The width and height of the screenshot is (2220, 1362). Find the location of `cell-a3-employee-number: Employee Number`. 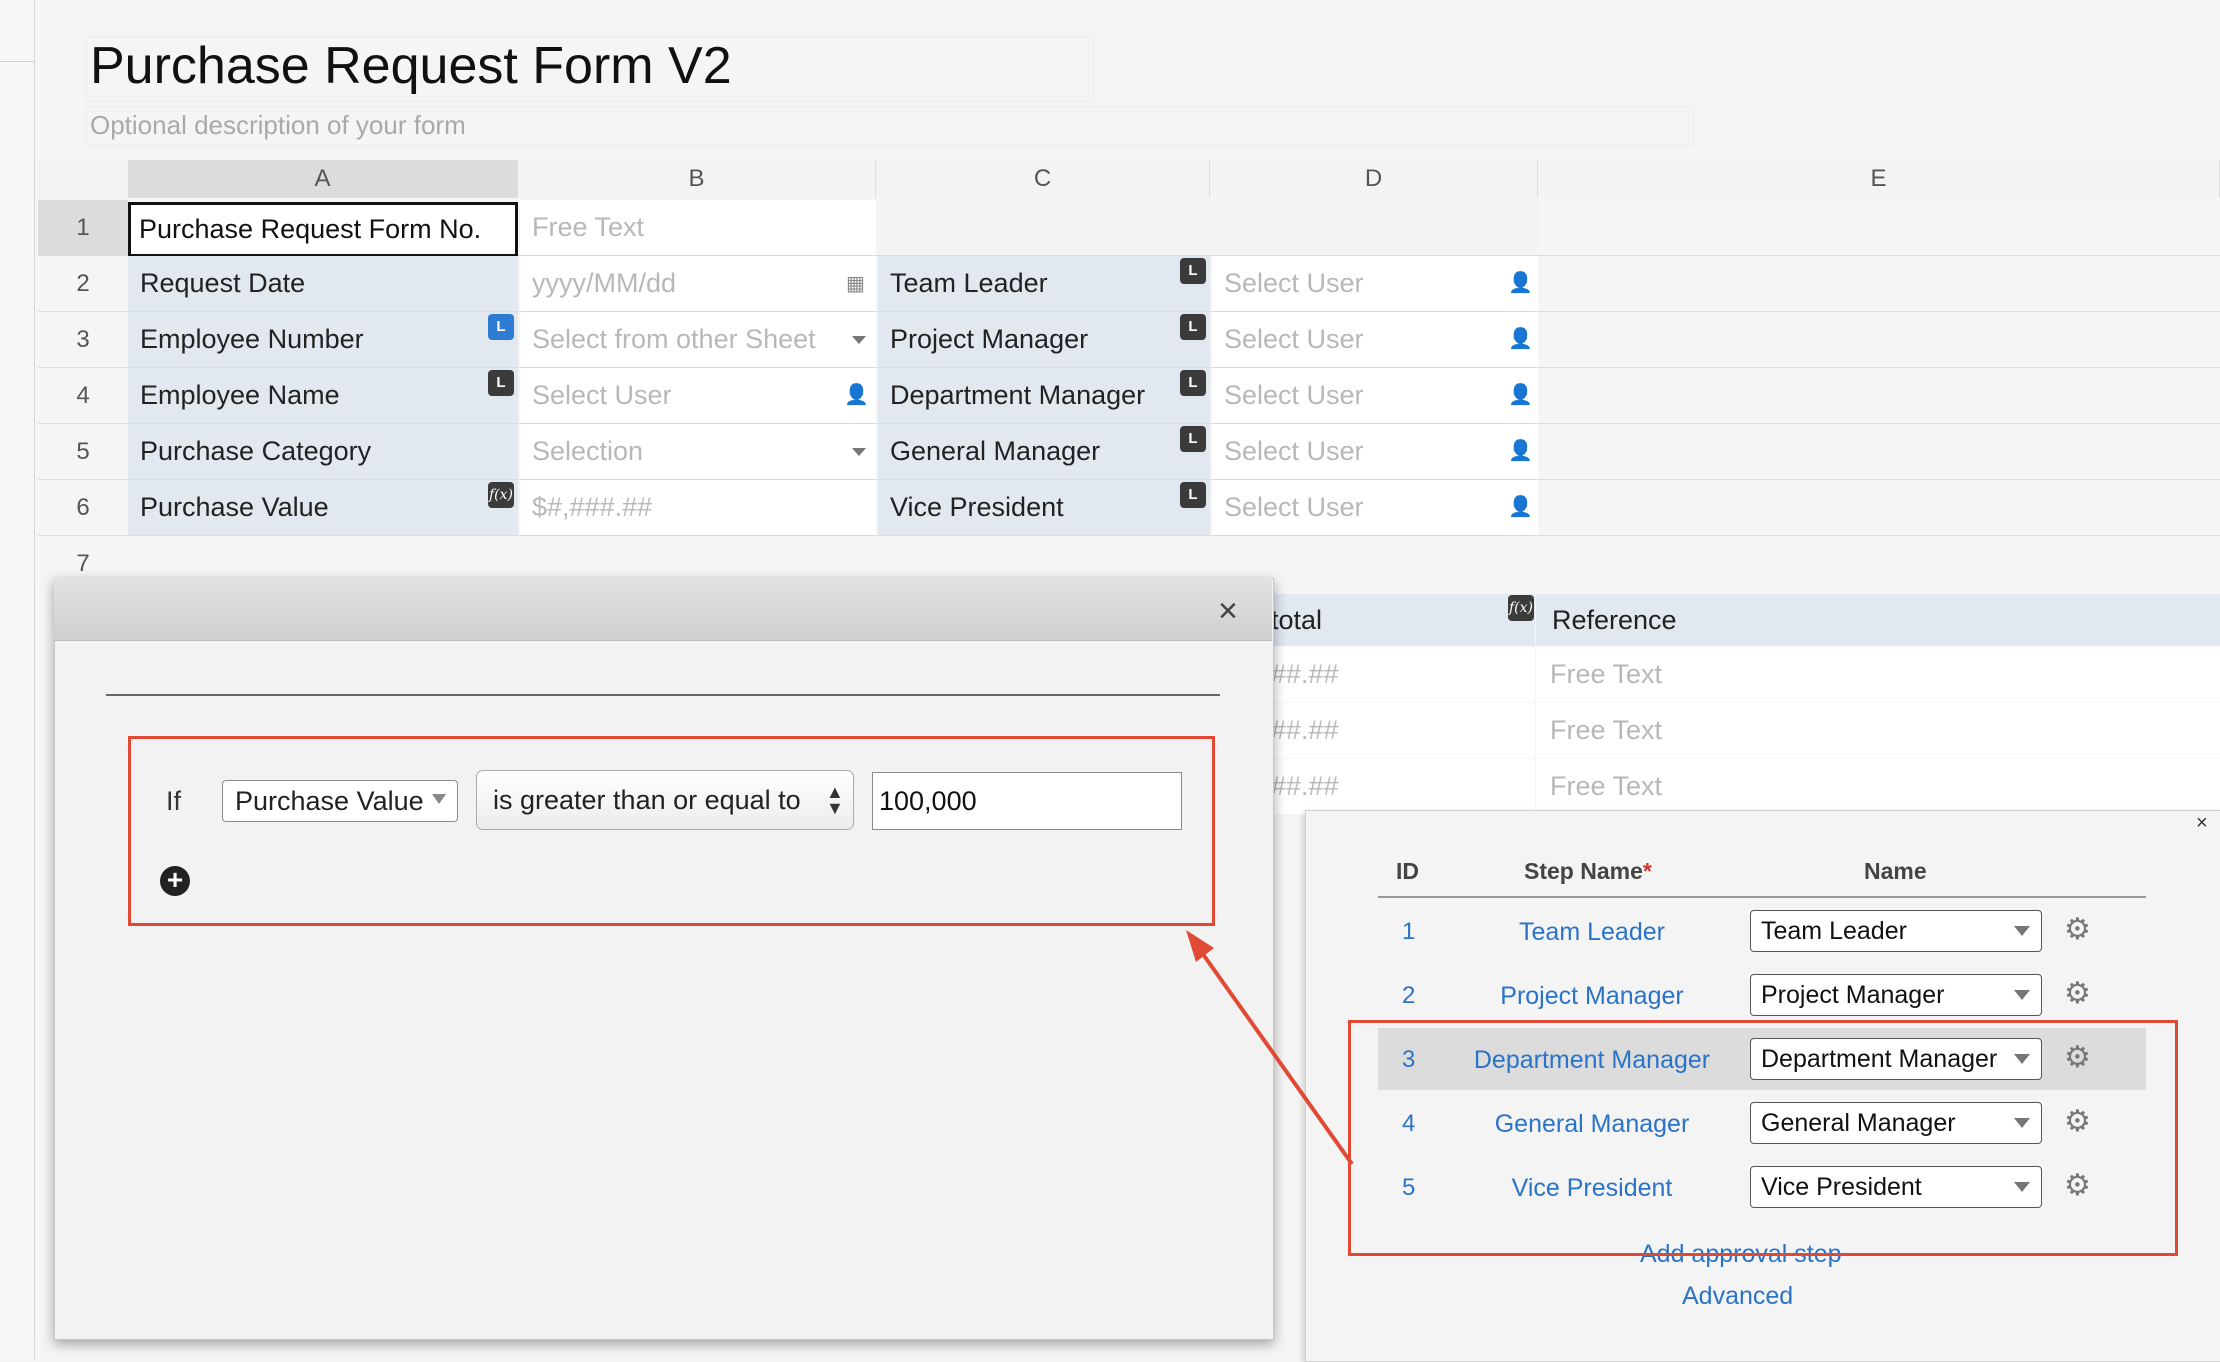

cell-a3-employee-number: Employee Number is located at coordinates (323, 339).